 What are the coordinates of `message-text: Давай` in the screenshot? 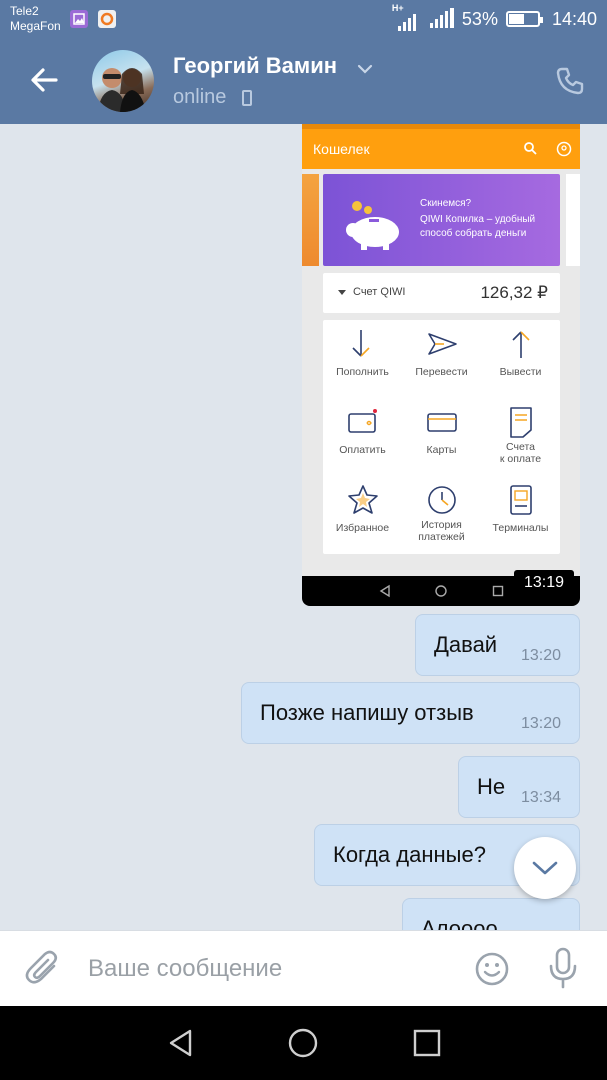 It's located at (466, 644).